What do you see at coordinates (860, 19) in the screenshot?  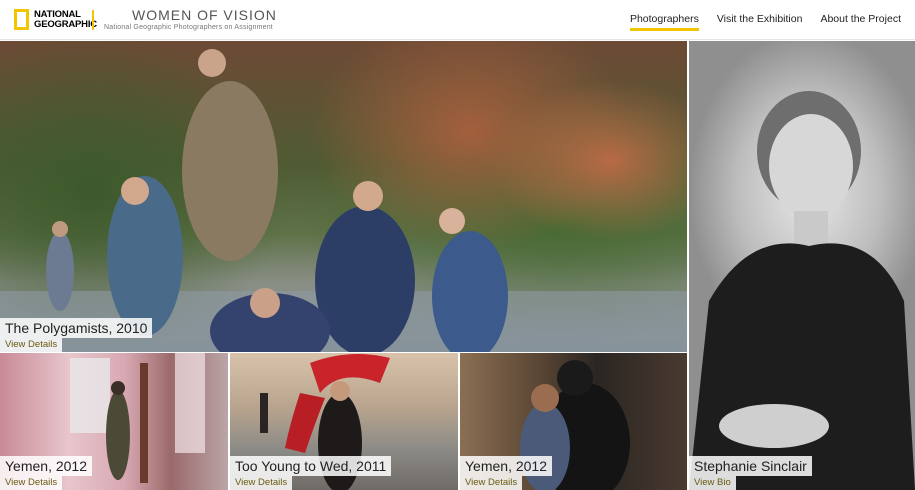 I see `nav-about-project: About the Project` at bounding box center [860, 19].